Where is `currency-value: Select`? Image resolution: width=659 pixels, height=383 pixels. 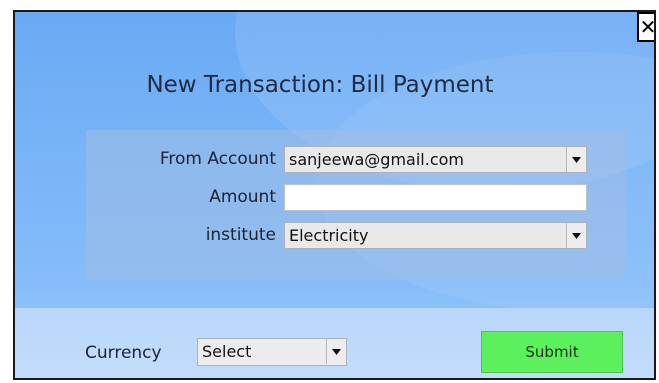
currency-value: Select is located at coordinates (227, 351).